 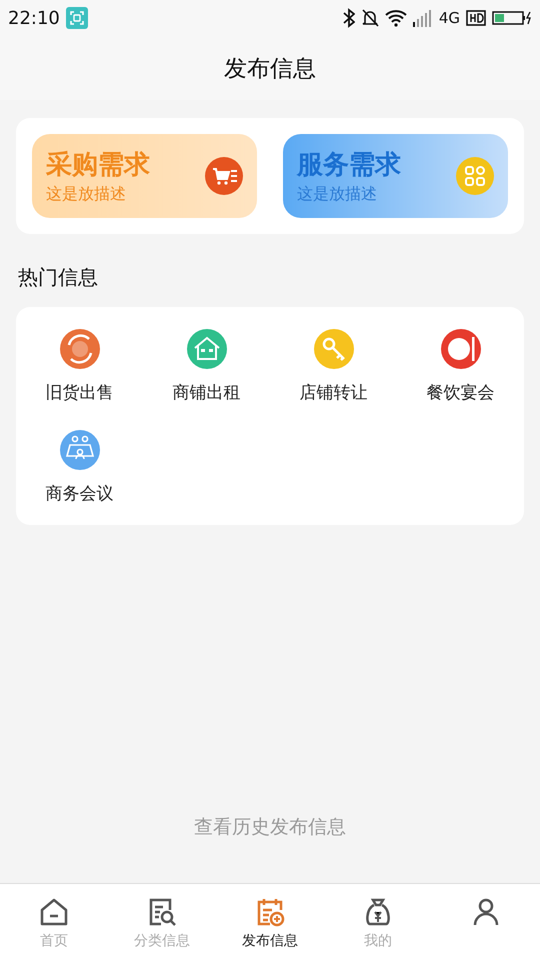 I want to click on category-item: 餐饮宴会, so click(x=460, y=366).